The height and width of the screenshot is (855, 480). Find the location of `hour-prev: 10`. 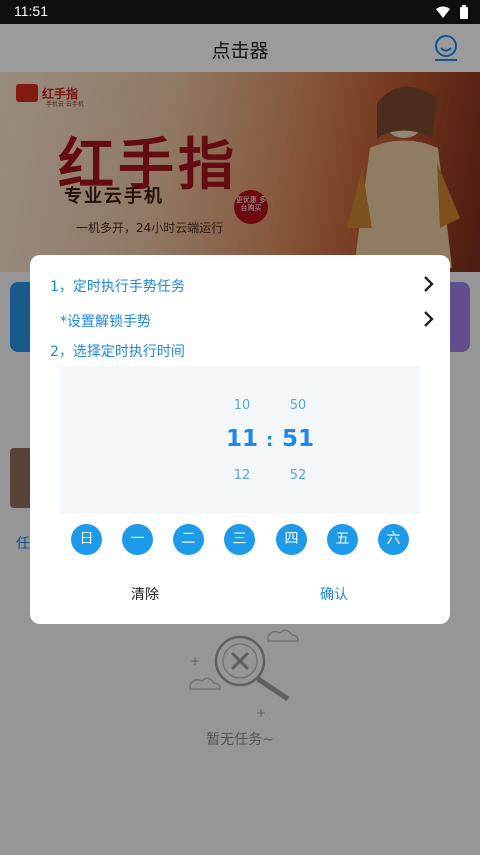

hour-prev: 10 is located at coordinates (242, 405).